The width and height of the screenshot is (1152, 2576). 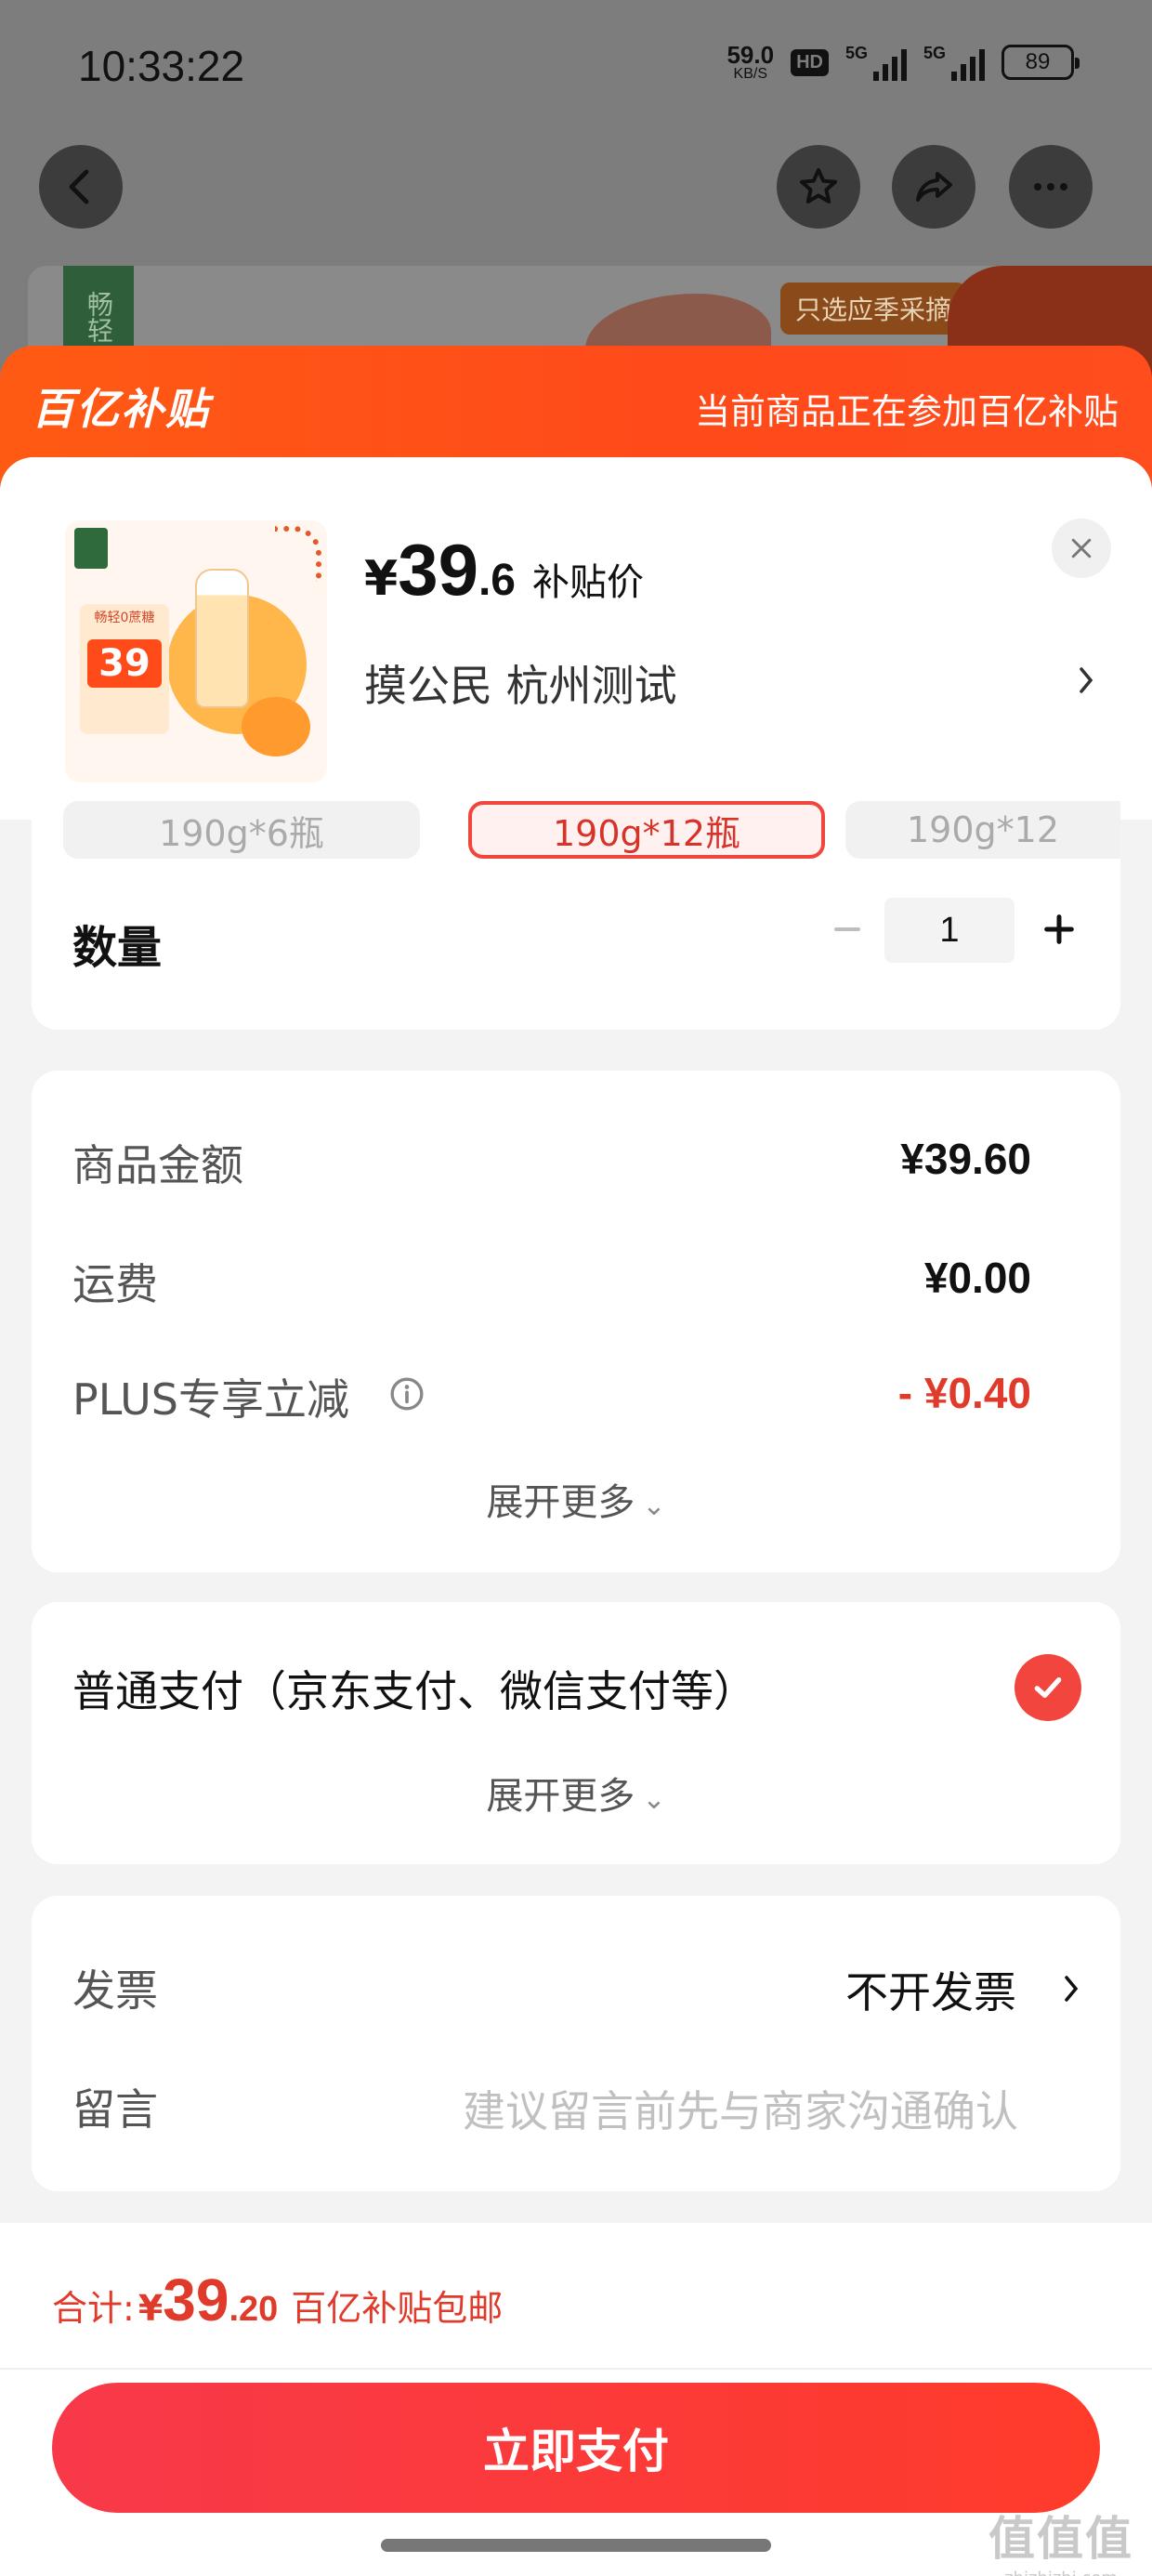 What do you see at coordinates (222, 638) in the screenshot?
I see `bottle-image` at bounding box center [222, 638].